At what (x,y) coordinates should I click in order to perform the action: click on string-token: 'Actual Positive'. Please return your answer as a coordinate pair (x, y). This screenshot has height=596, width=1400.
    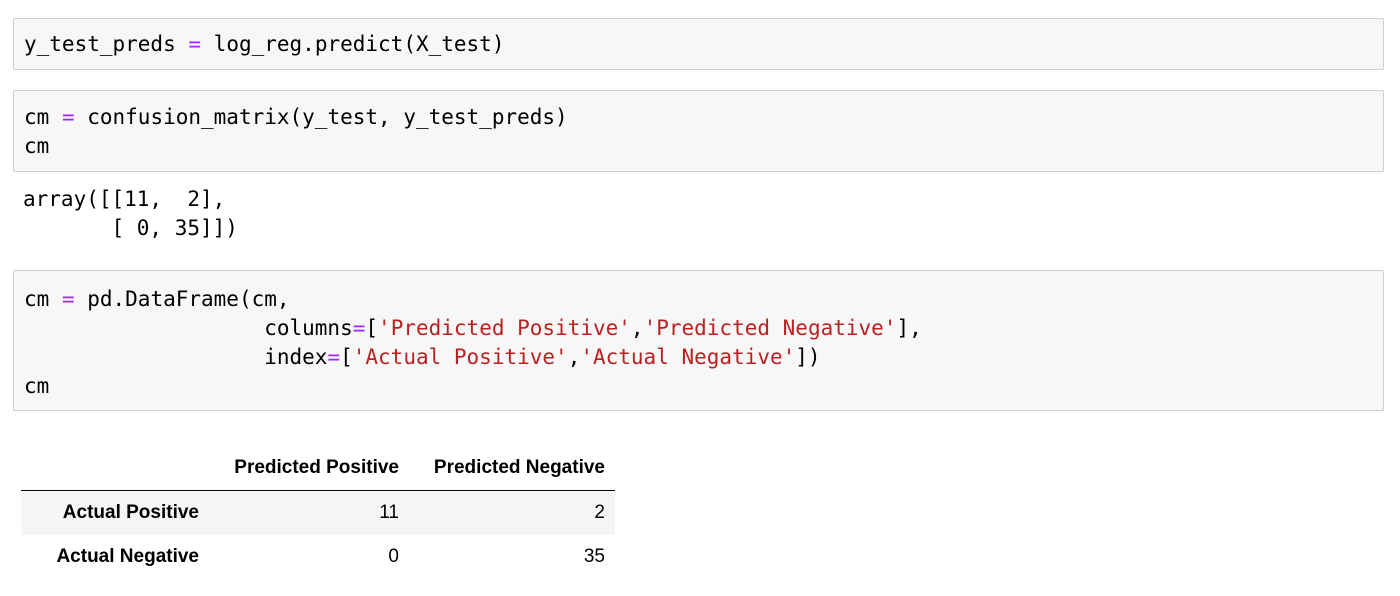
    Looking at the image, I should click on (460, 357).